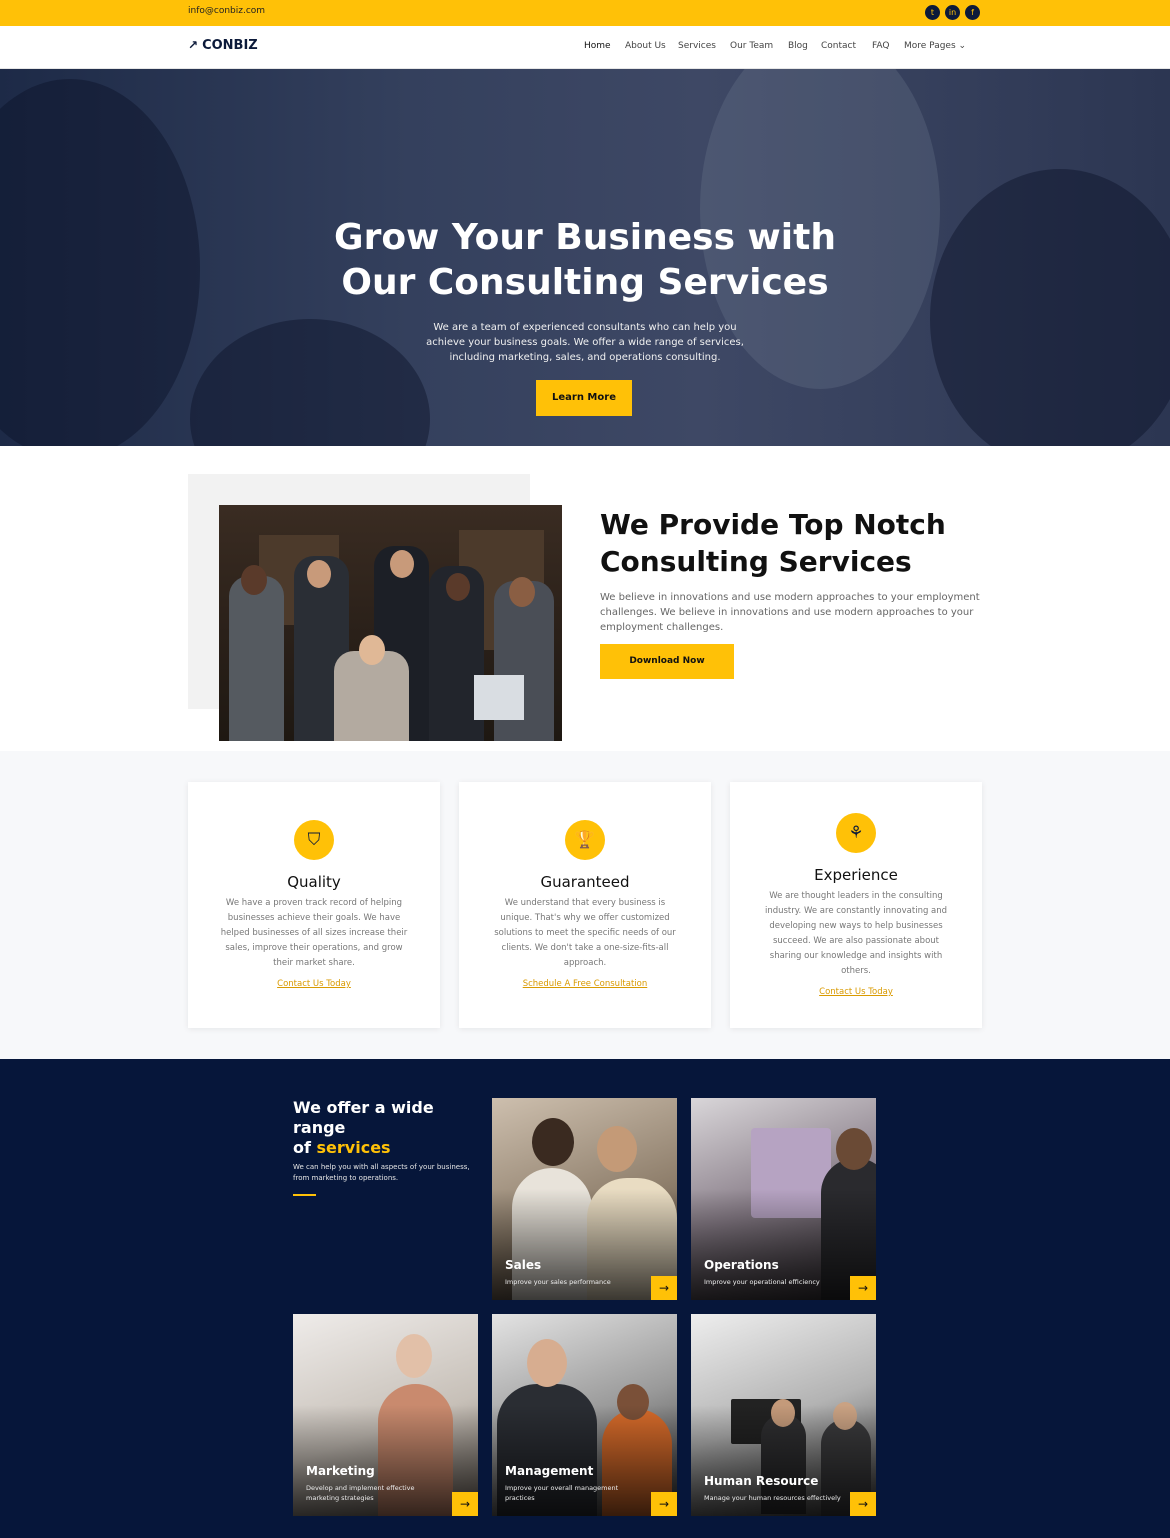 The height and width of the screenshot is (1538, 1170). Describe the element at coordinates (584, 398) in the screenshot. I see `learn-more-button: Learn More` at that location.